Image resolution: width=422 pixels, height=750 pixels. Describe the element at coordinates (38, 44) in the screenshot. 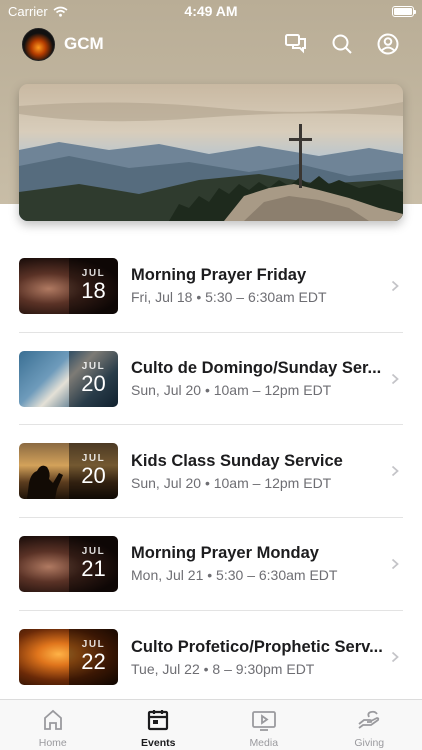

I see `church-logo` at that location.